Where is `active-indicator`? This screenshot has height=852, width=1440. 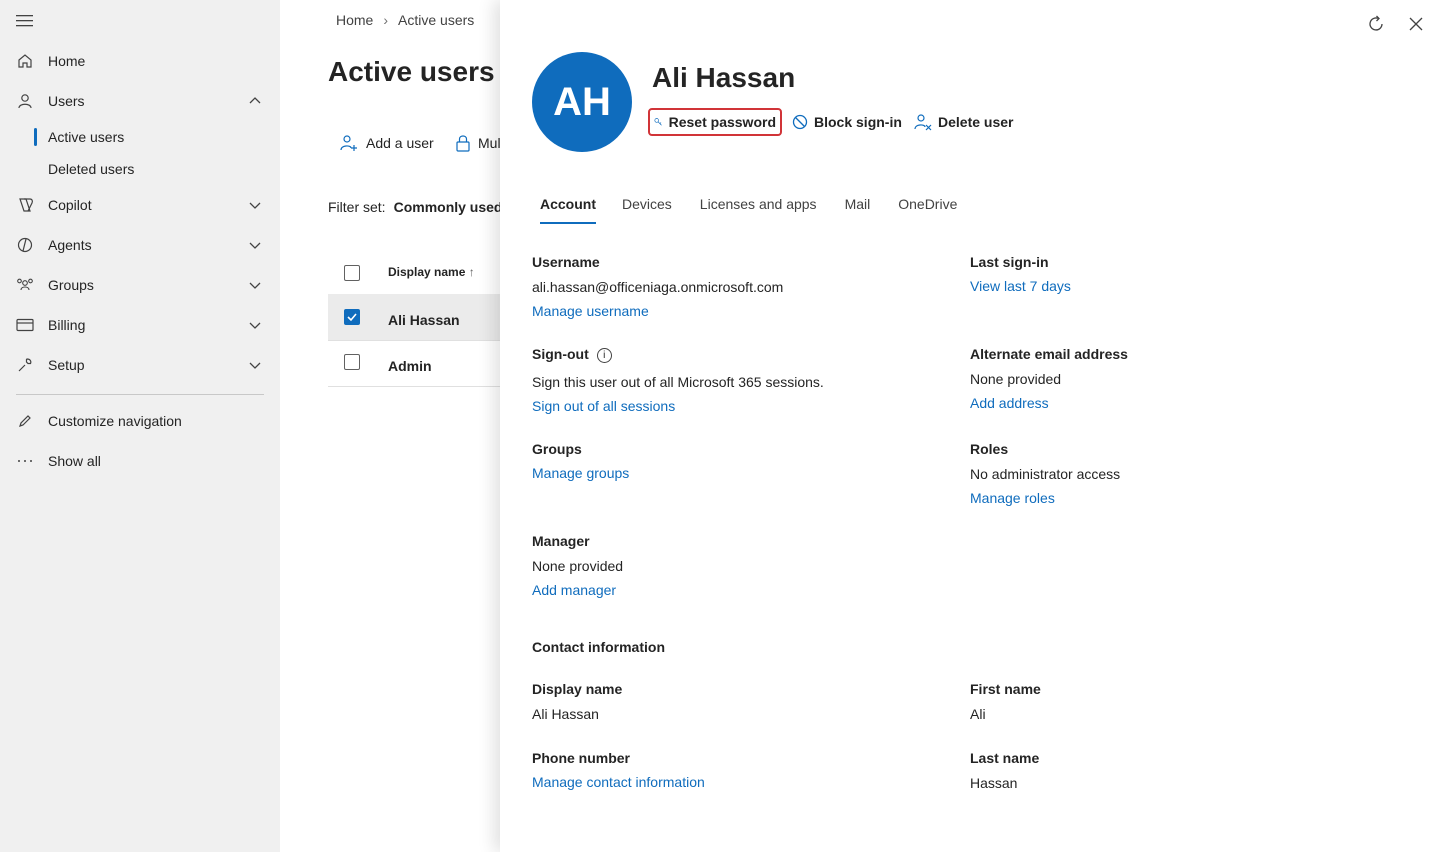 active-indicator is located at coordinates (35, 137).